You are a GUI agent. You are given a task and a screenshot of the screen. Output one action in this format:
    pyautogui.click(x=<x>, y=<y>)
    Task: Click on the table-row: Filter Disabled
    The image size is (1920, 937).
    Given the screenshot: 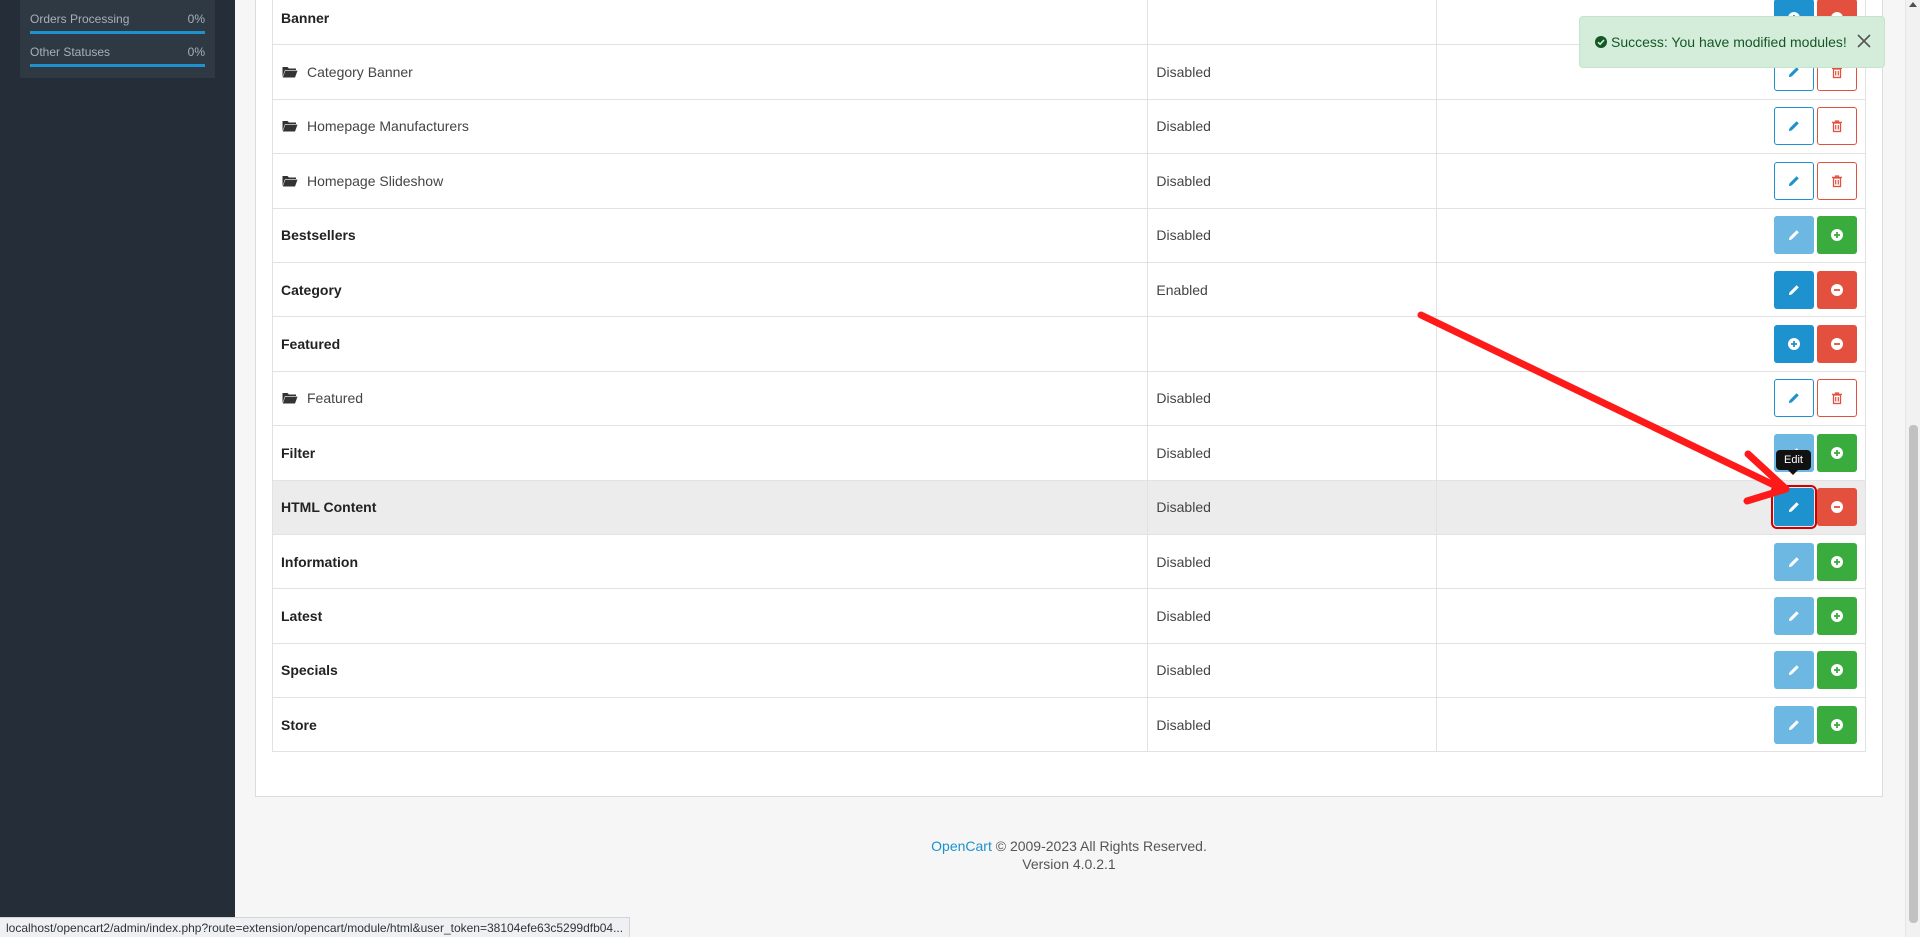 What is the action you would take?
    pyautogui.click(x=1068, y=453)
    